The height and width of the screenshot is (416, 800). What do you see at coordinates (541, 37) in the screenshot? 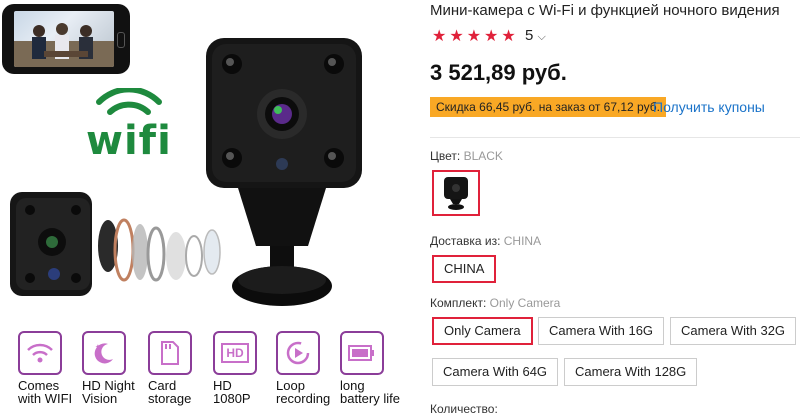
I see `chevron-down-icon: ⌵` at bounding box center [541, 37].